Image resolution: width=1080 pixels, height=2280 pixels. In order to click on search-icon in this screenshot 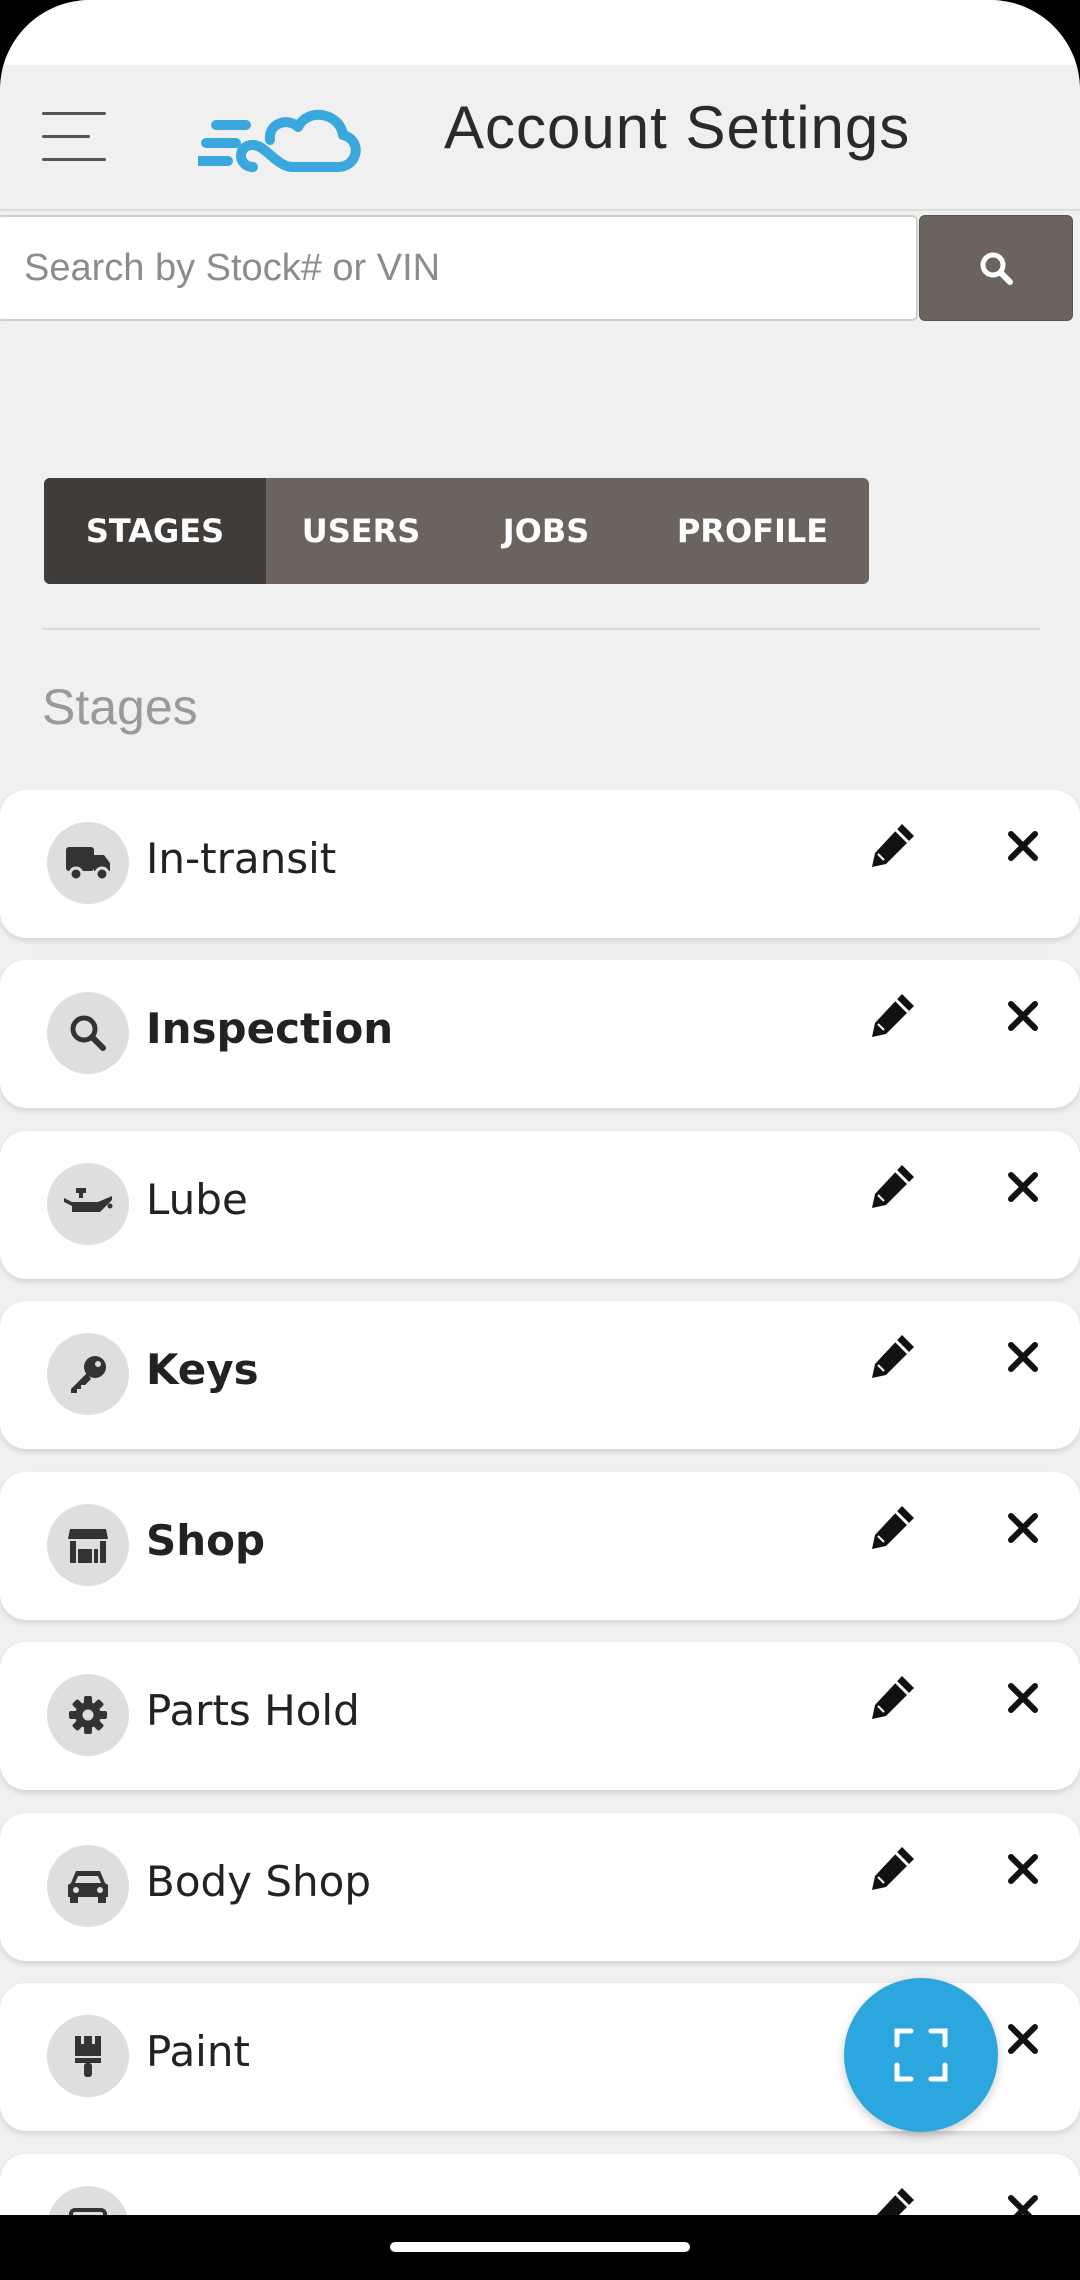, I will do `click(996, 268)`.